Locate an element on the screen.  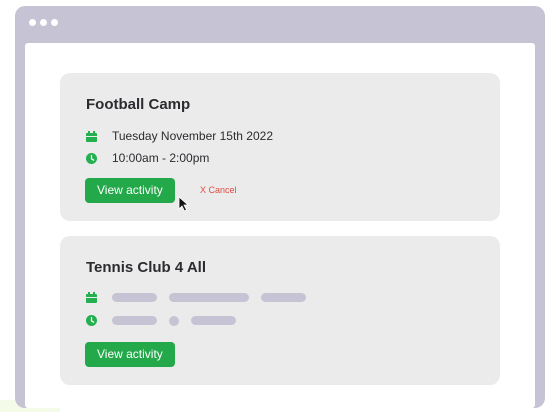
activity-date-row-loading is located at coordinates (196, 297).